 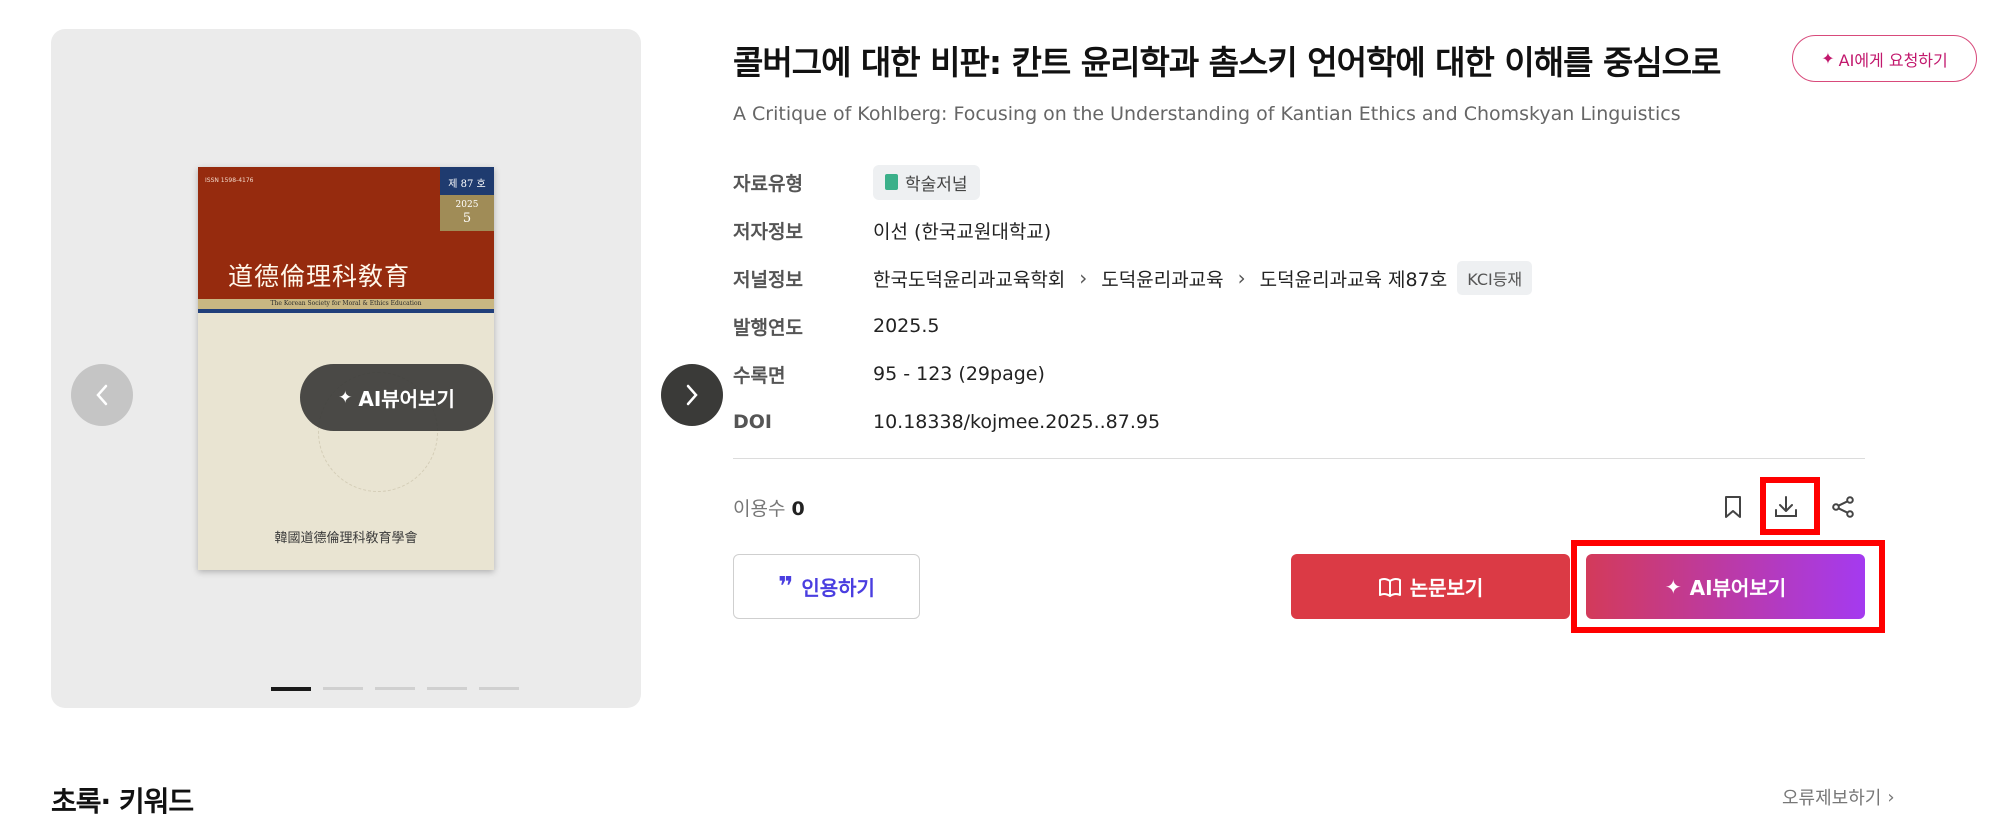 I want to click on article-title: 콜버그에 대한 비판: 칸트 윤리학과 촘스키 언어학에 대한 이해를 중심으로, so click(x=1227, y=62).